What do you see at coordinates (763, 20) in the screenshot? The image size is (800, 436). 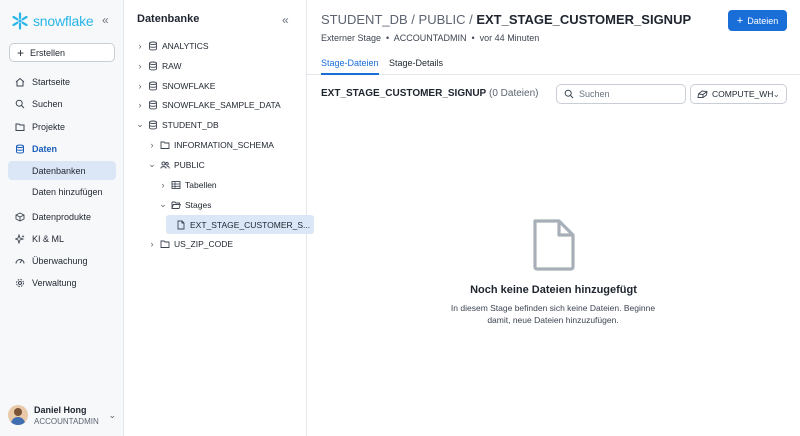 I see `add-files-label: Dateien` at bounding box center [763, 20].